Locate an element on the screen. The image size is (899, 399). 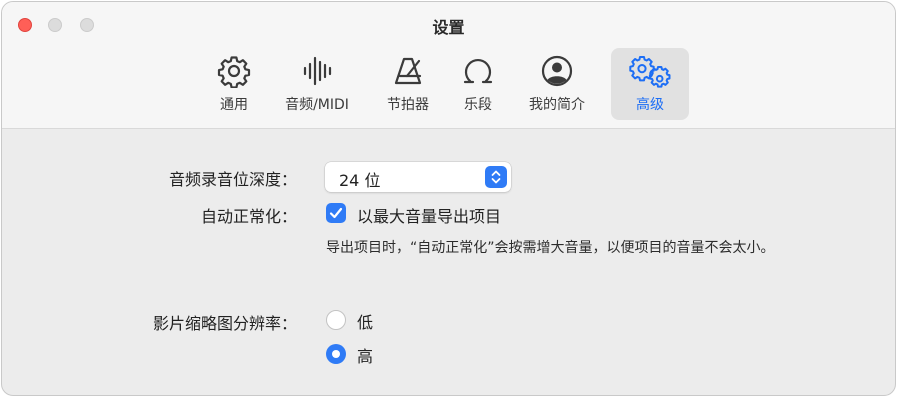
tab-metronome: 节拍器 is located at coordinates (408, 84).